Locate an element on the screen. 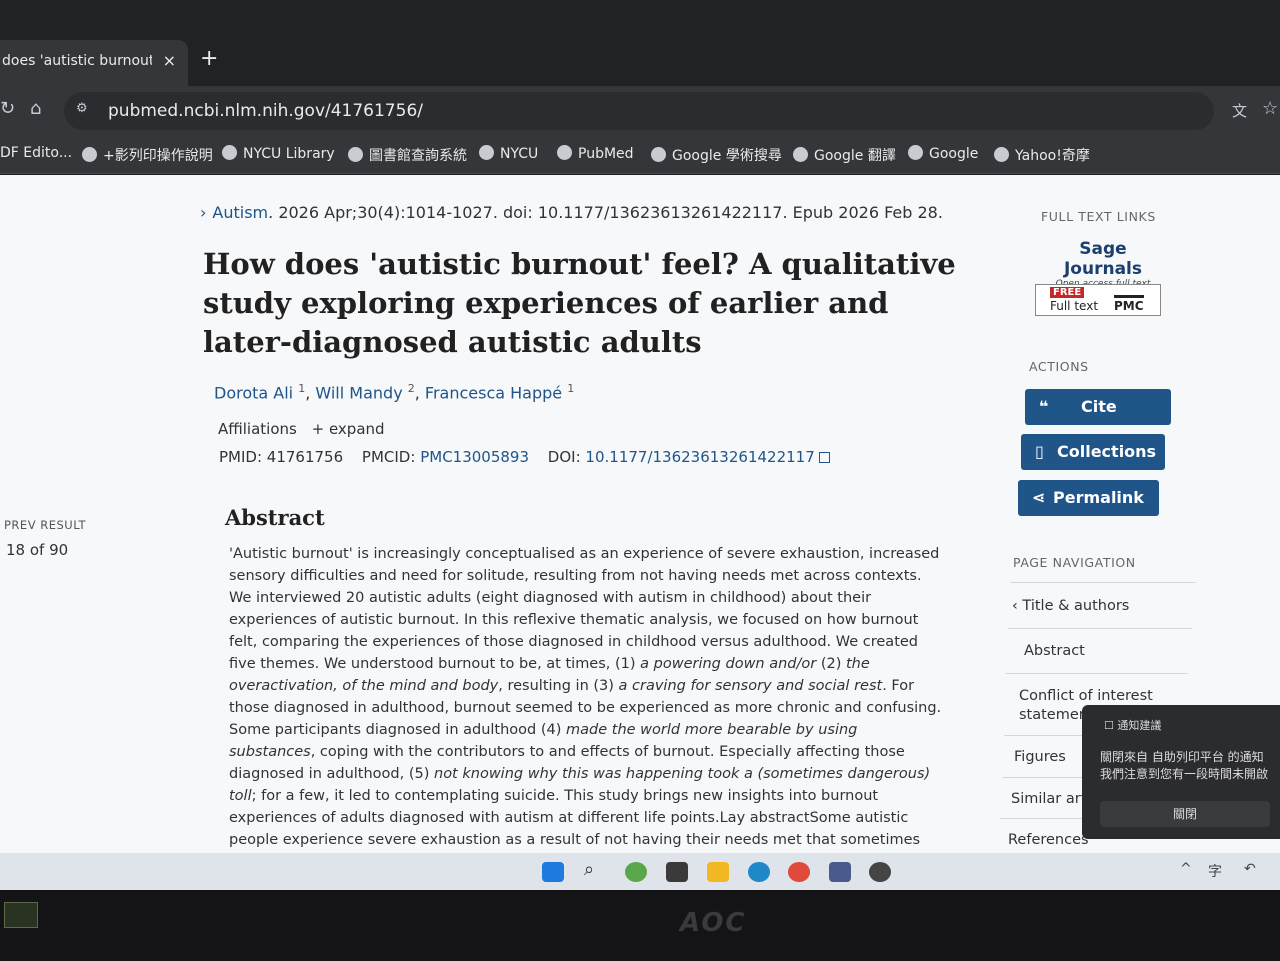 This screenshot has width=1280, height=961. search-icon: ⌕ is located at coordinates (595, 869).